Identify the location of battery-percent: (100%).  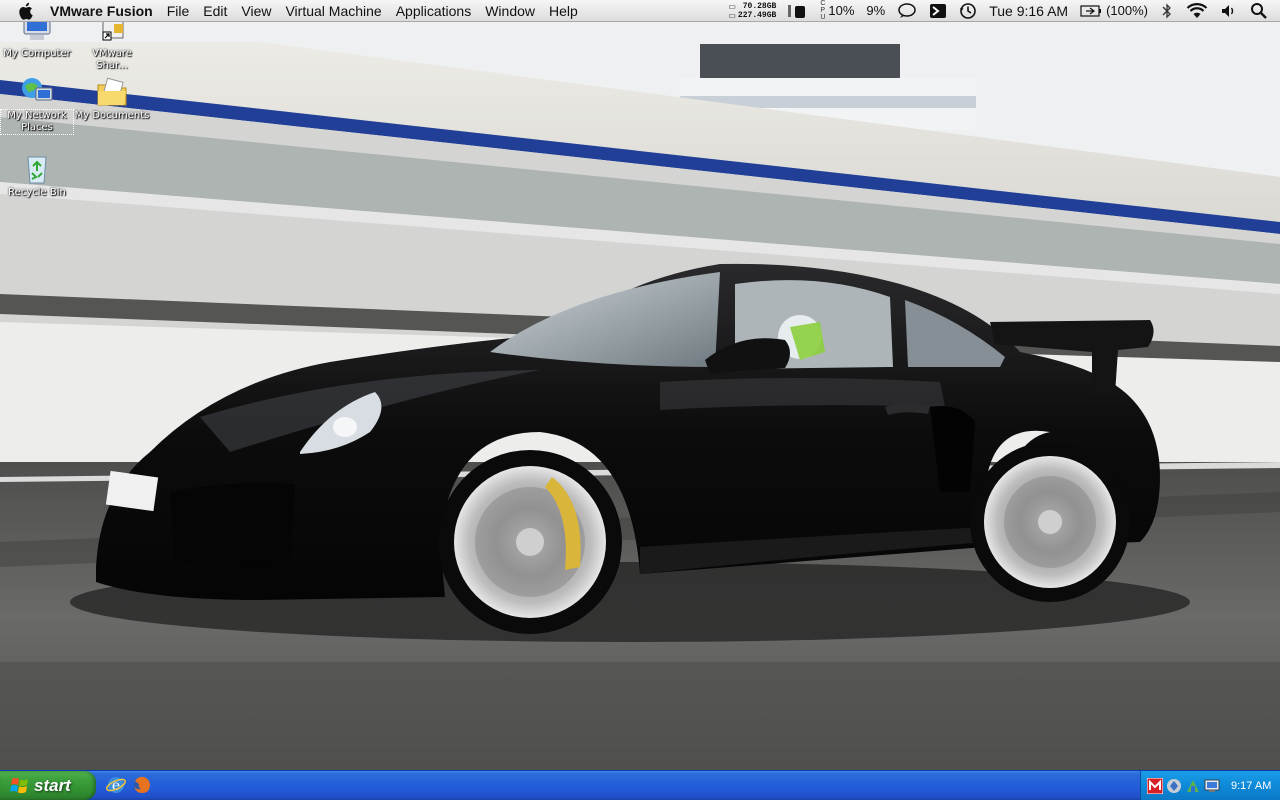
(1127, 10).